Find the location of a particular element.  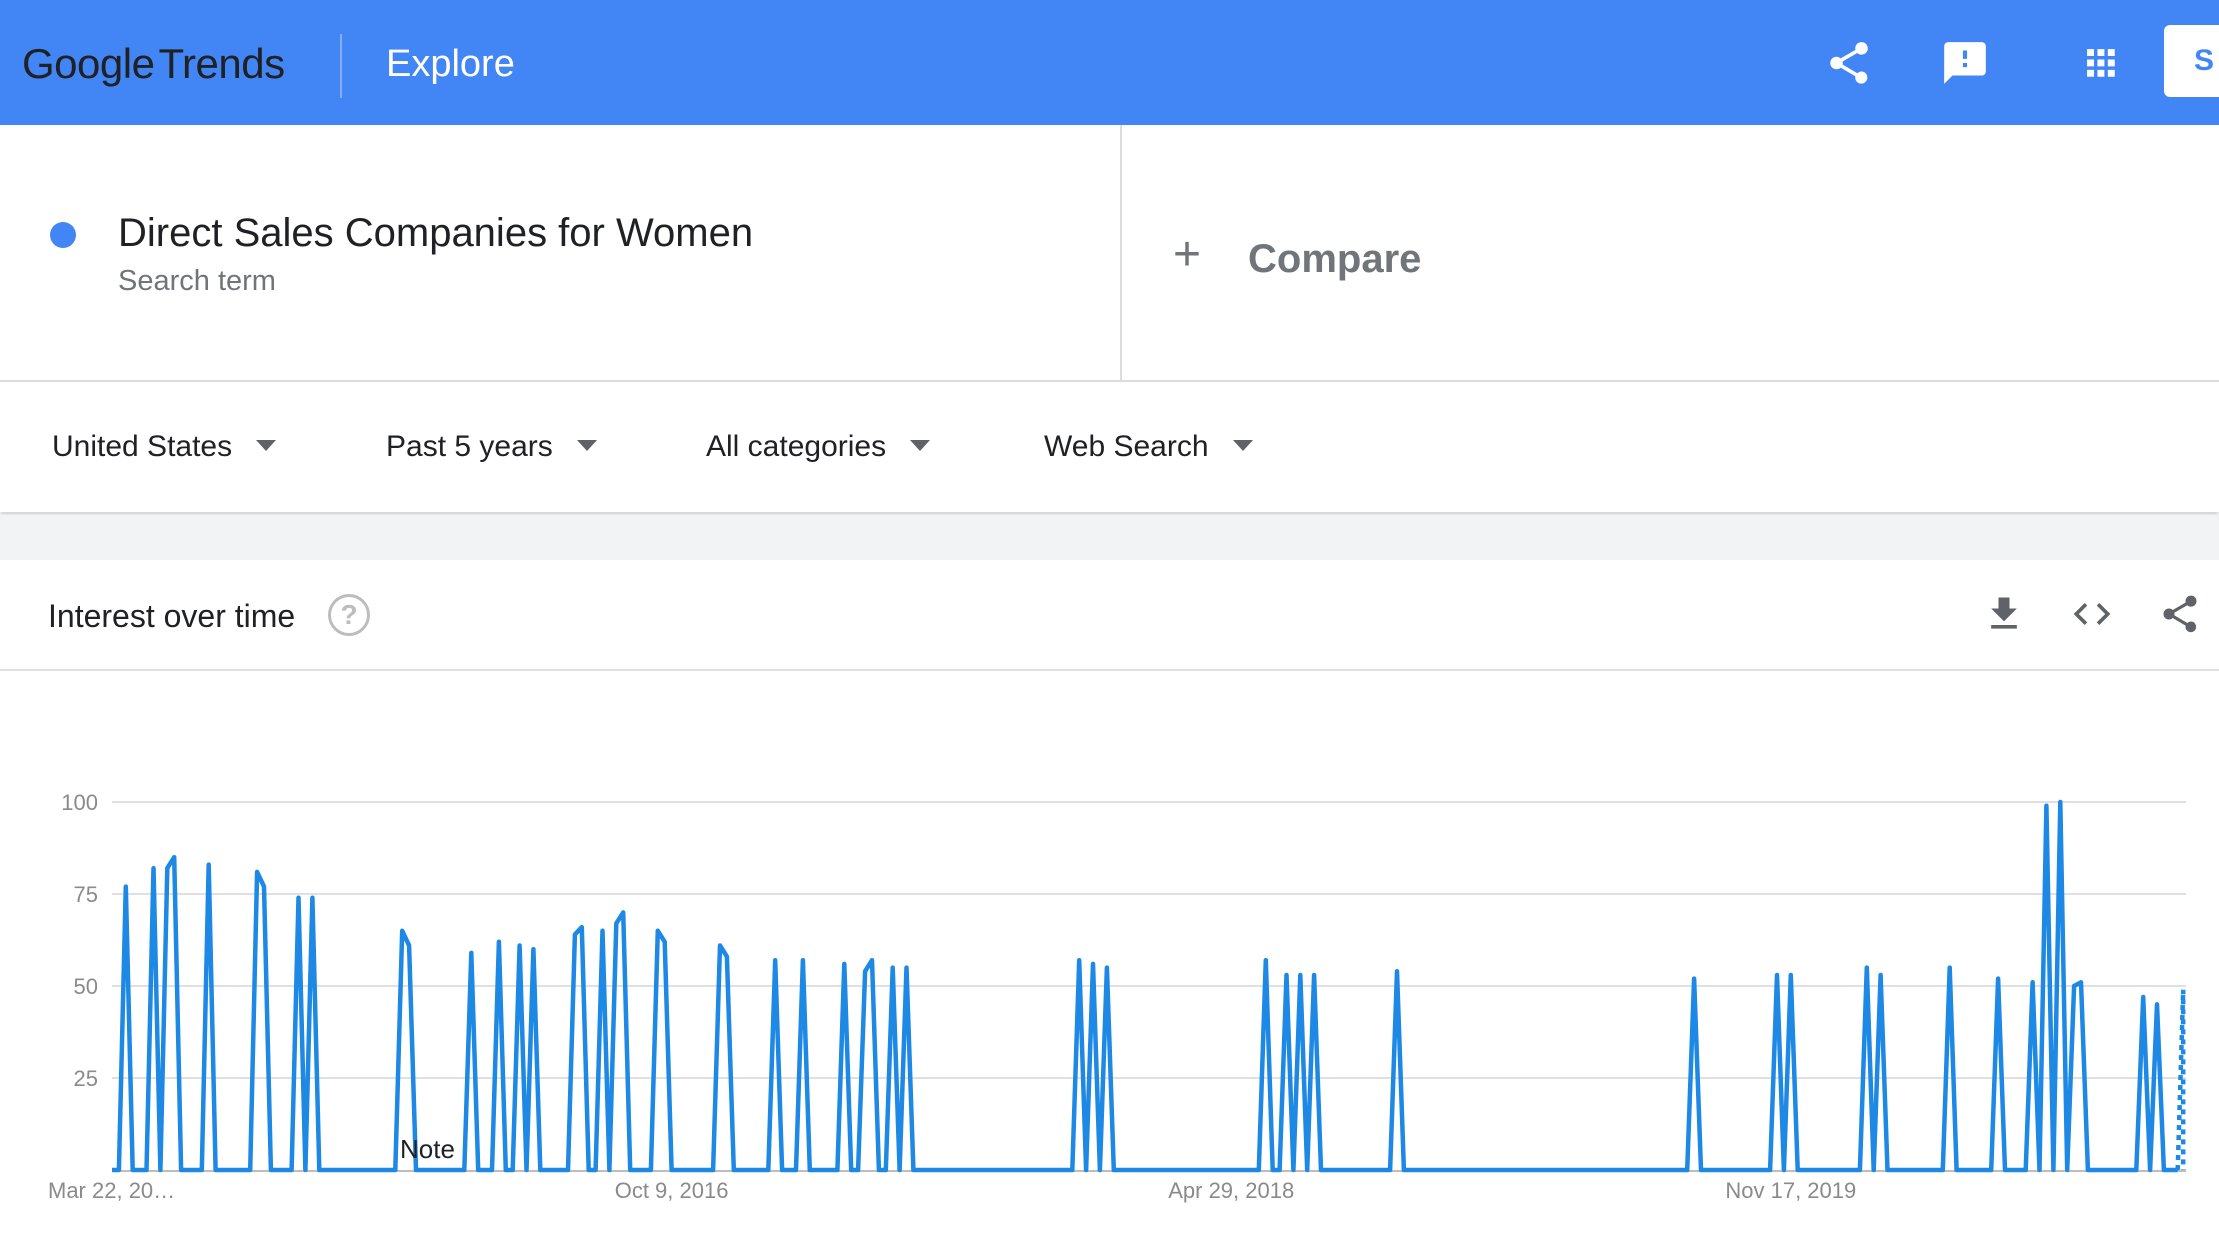

app-bar is located at coordinates (1109, 62).